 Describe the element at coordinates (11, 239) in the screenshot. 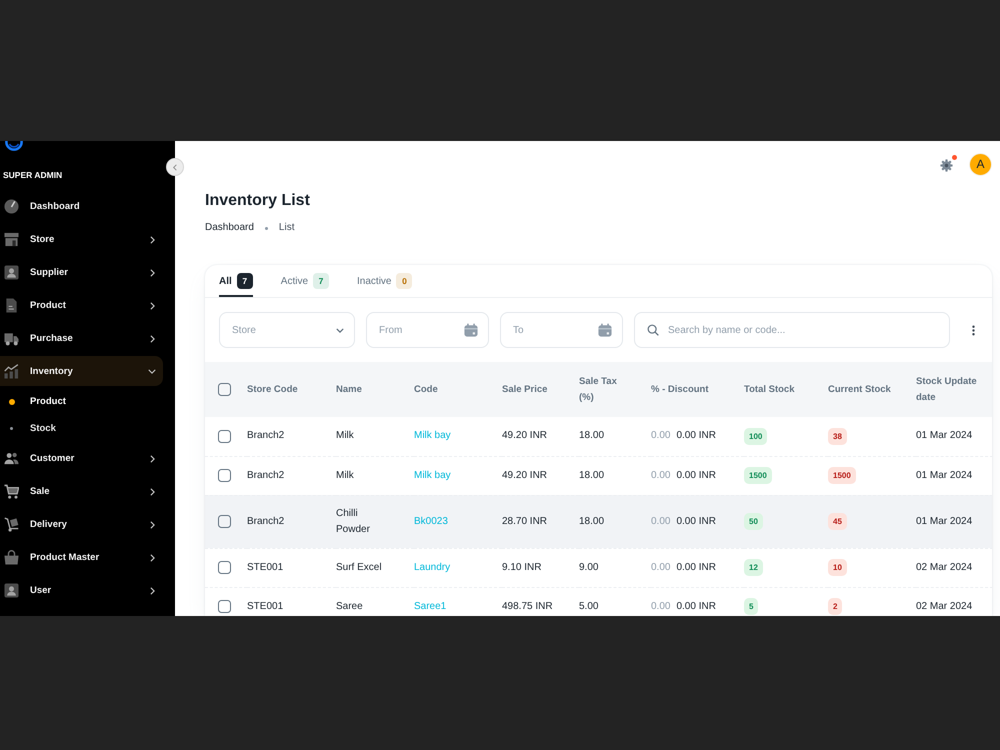

I see `store-icon` at that location.